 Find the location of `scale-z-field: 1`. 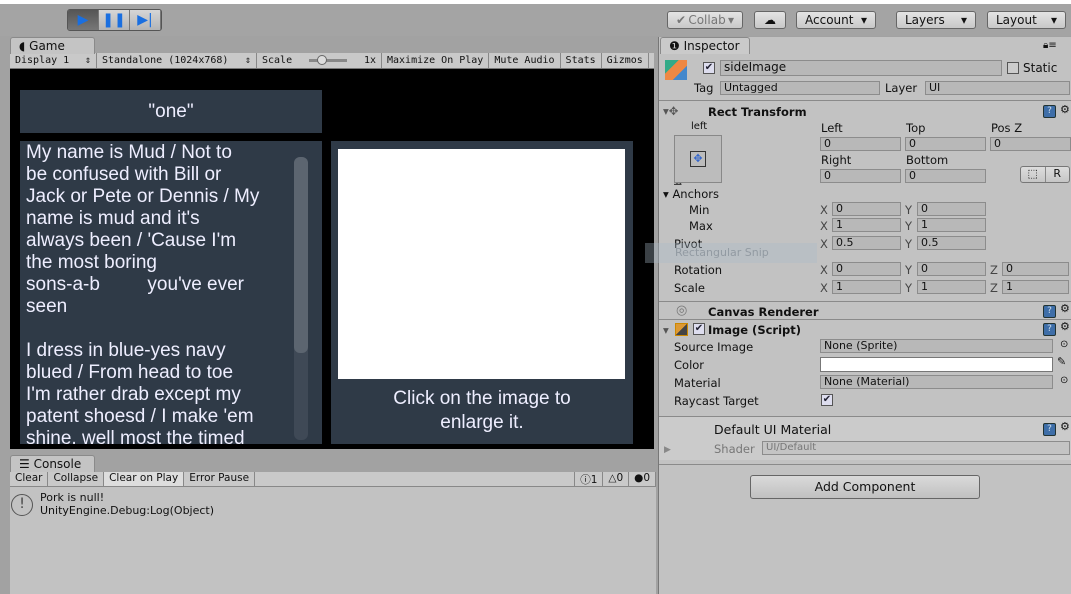

scale-z-field: 1 is located at coordinates (1035, 287).